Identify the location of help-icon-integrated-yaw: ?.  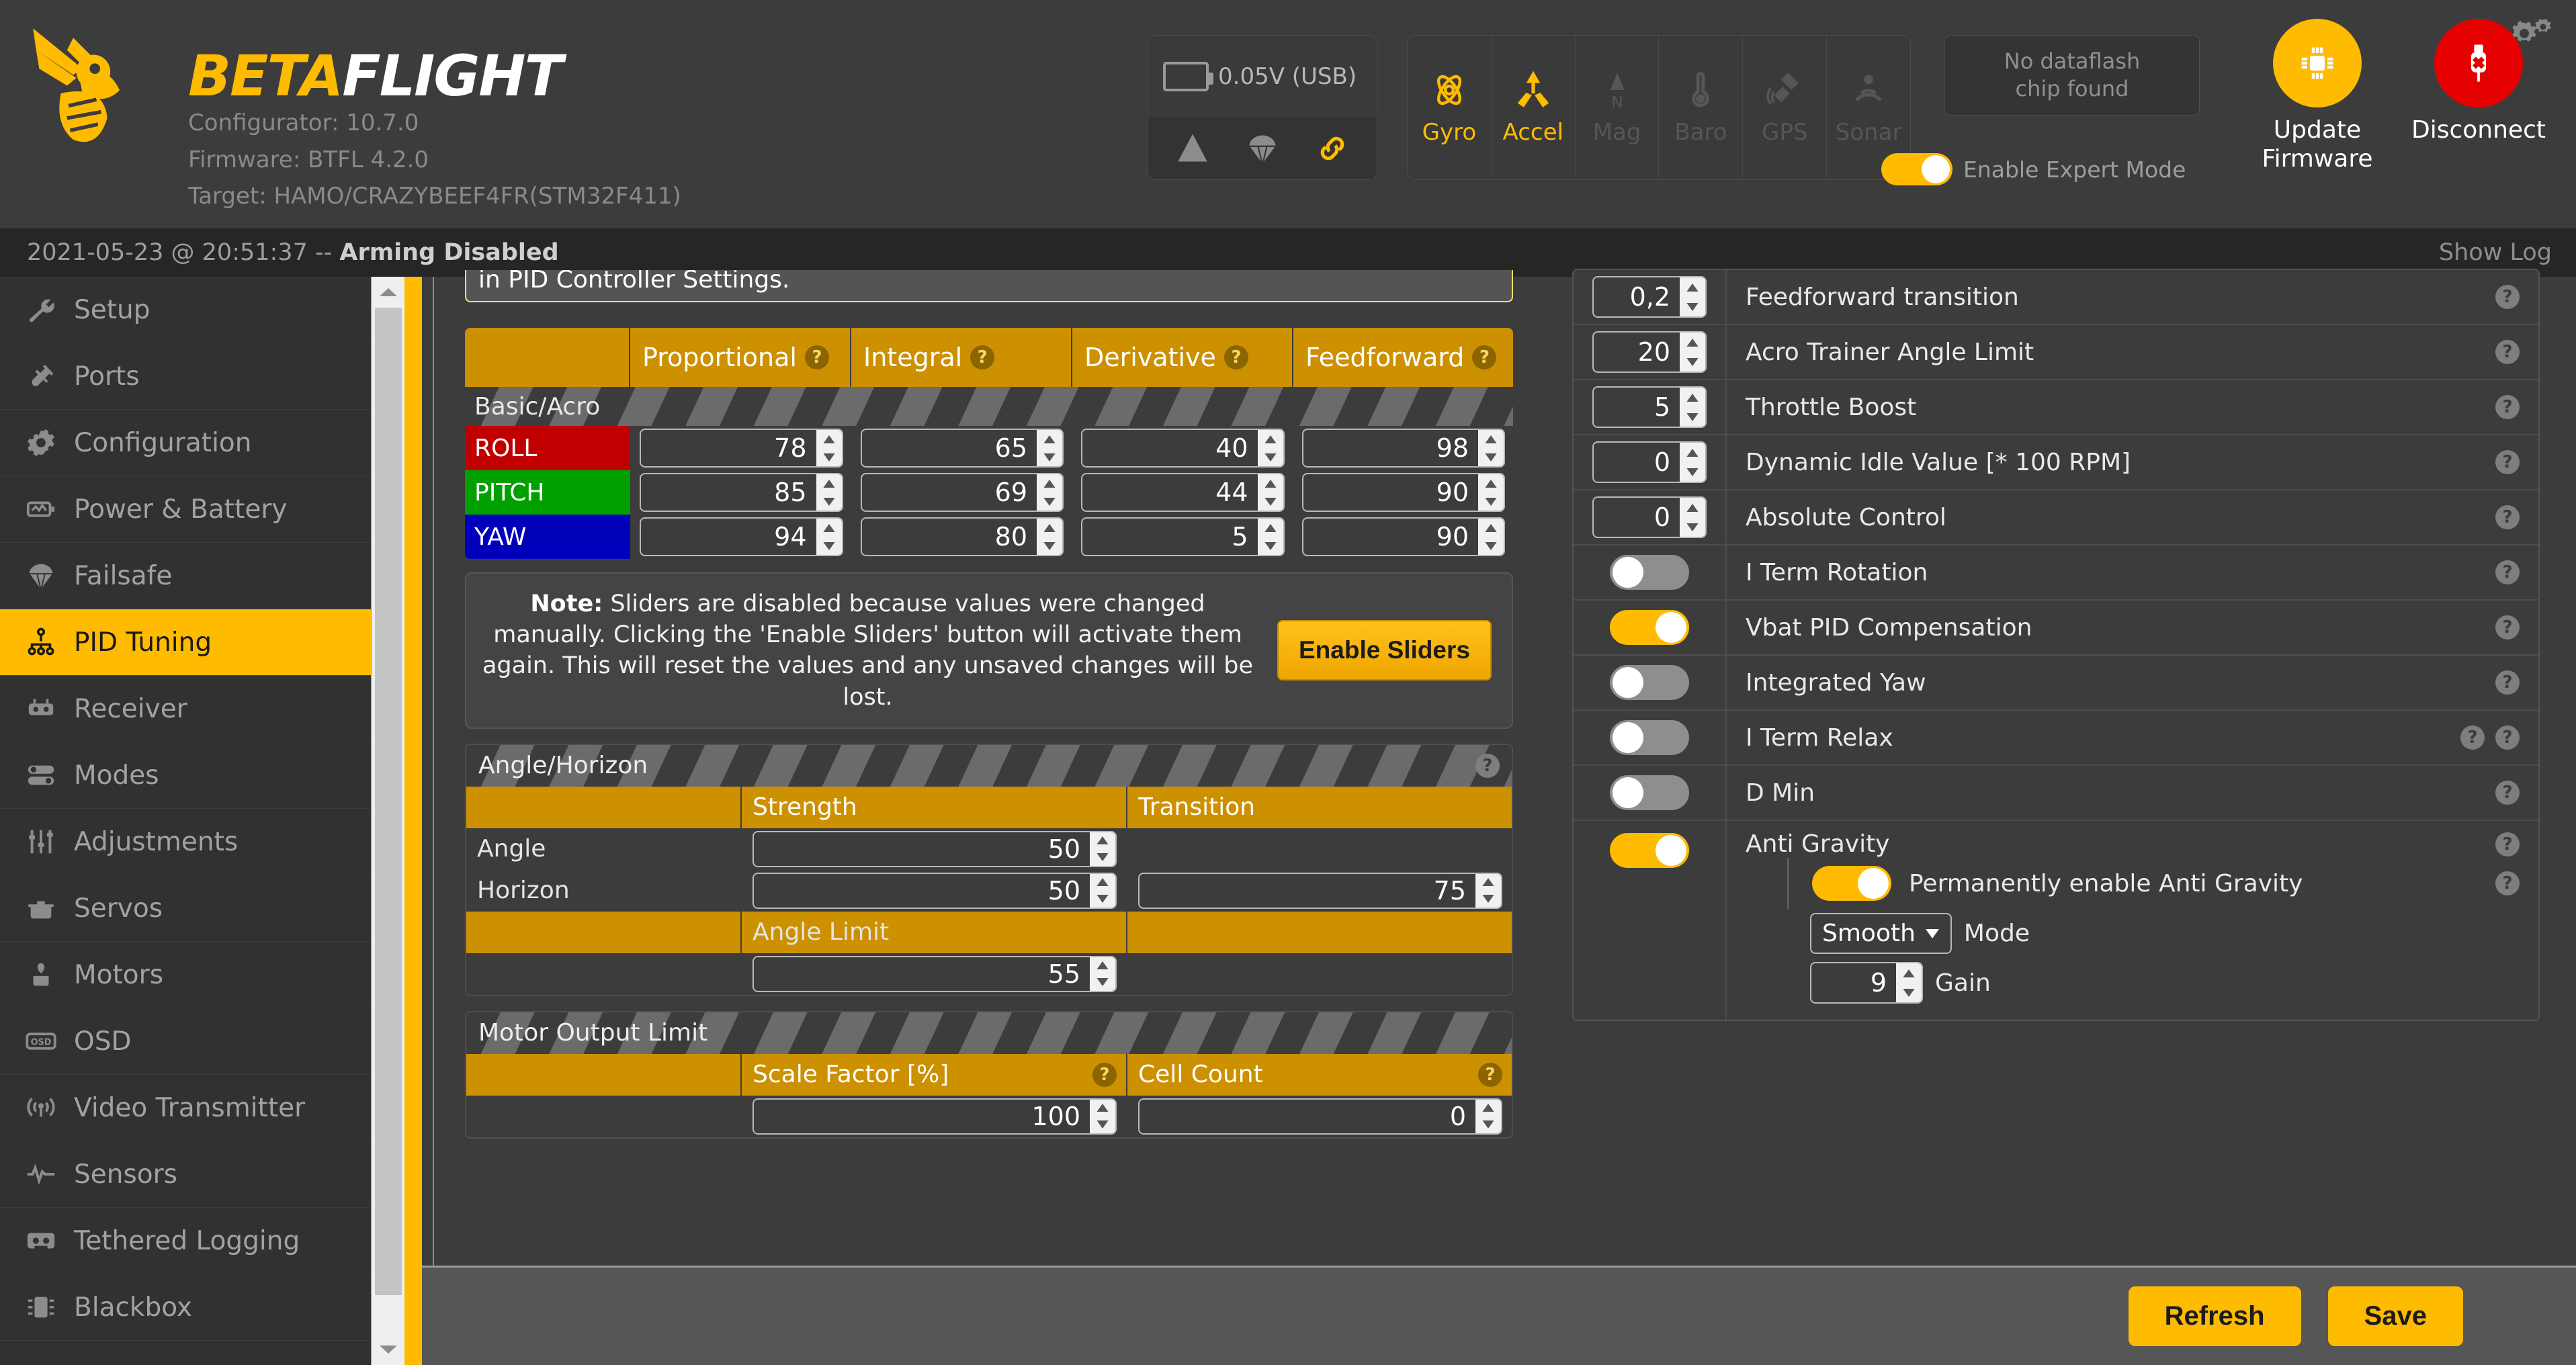
(2507, 682).